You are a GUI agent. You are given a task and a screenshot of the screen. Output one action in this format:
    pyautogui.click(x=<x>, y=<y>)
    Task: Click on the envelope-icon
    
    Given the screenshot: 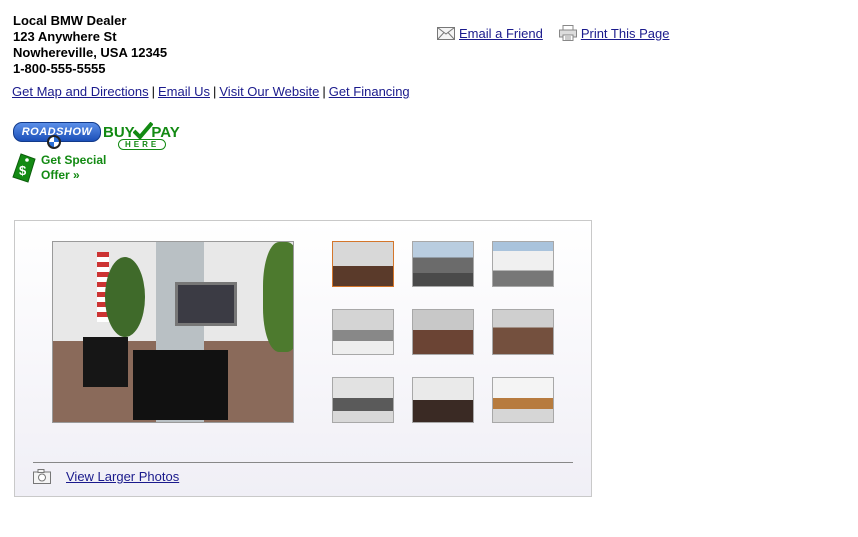 What is the action you would take?
    pyautogui.click(x=446, y=33)
    